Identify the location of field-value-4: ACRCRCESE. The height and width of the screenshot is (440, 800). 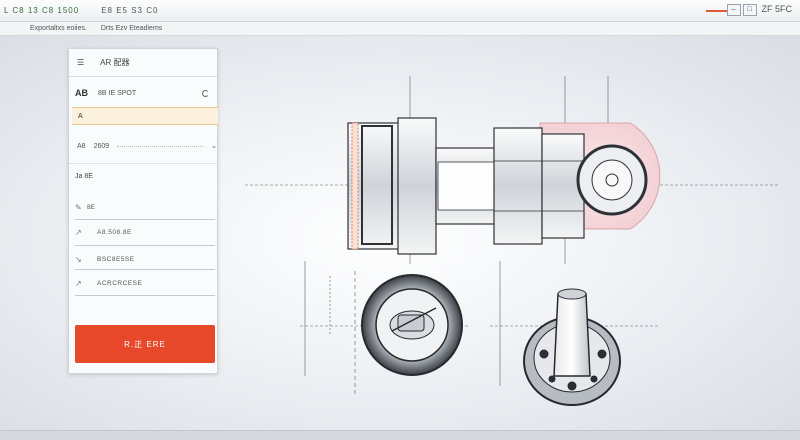
(120, 283).